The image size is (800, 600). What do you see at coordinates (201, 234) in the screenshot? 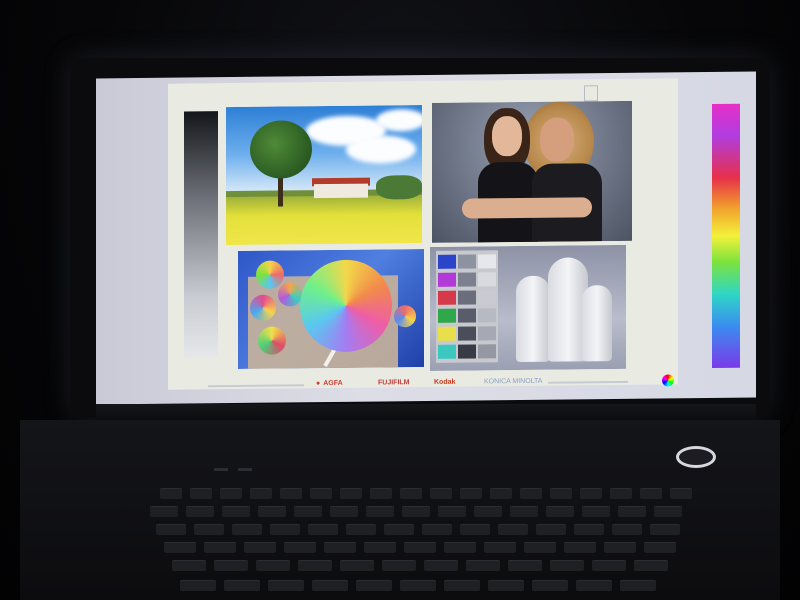
I see `grayscale-ramp` at bounding box center [201, 234].